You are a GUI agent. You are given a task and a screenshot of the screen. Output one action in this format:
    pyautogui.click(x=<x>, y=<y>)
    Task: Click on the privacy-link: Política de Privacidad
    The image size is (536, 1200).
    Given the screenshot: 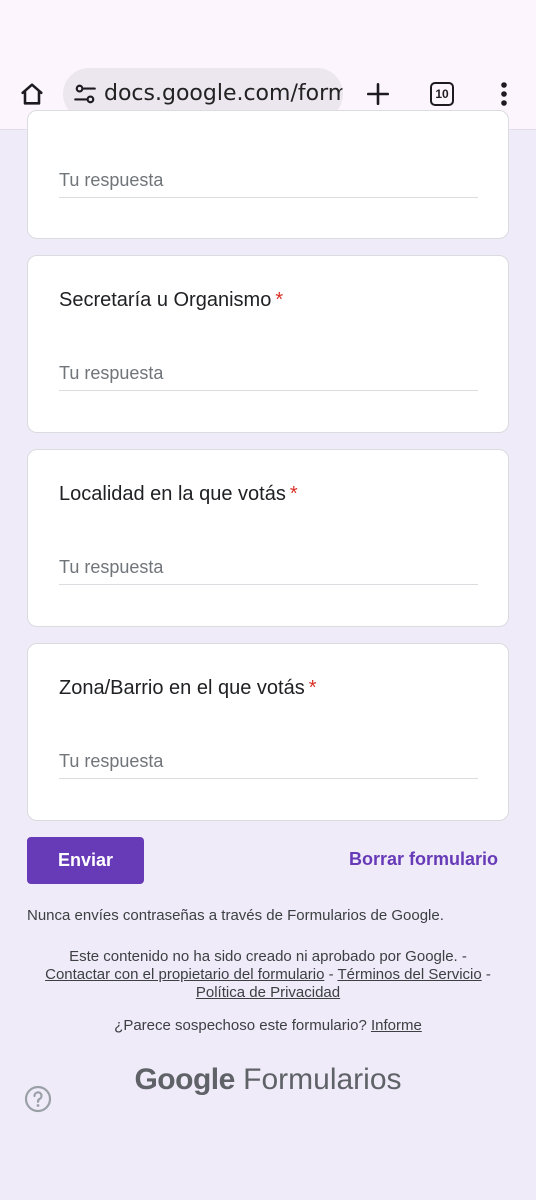 What is the action you would take?
    pyautogui.click(x=268, y=992)
    